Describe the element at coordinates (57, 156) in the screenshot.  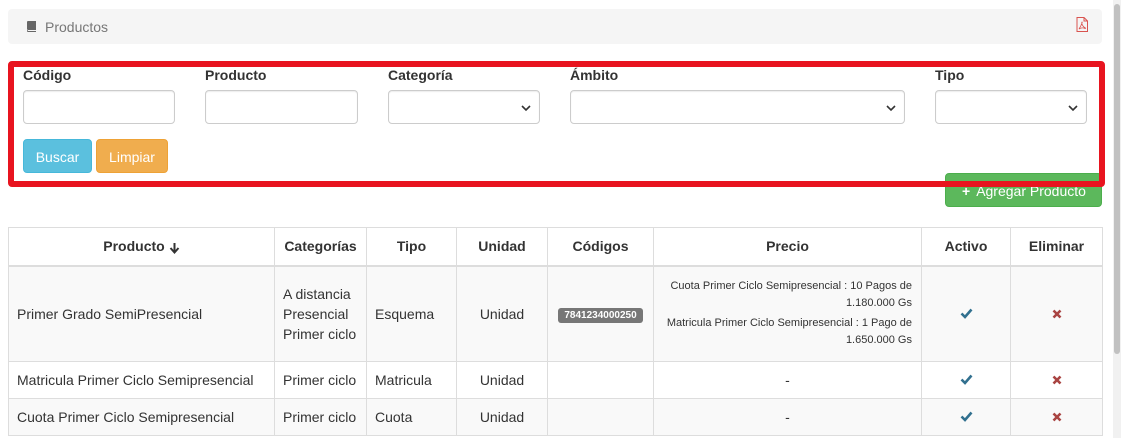
I see `buscar-button: Buscar` at that location.